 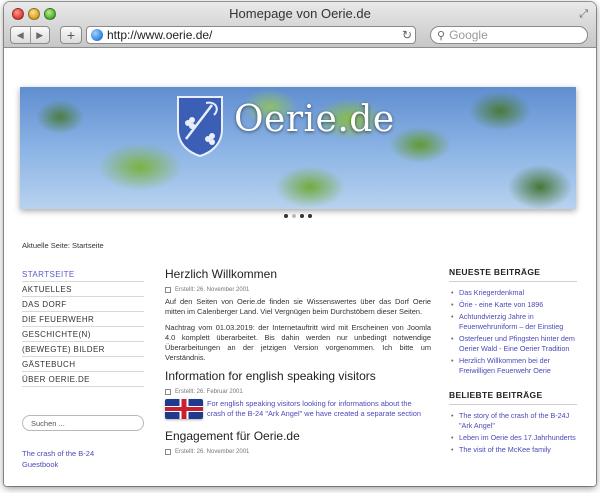 What do you see at coordinates (71, 35) in the screenshot?
I see `add-bookmark-button: +` at bounding box center [71, 35].